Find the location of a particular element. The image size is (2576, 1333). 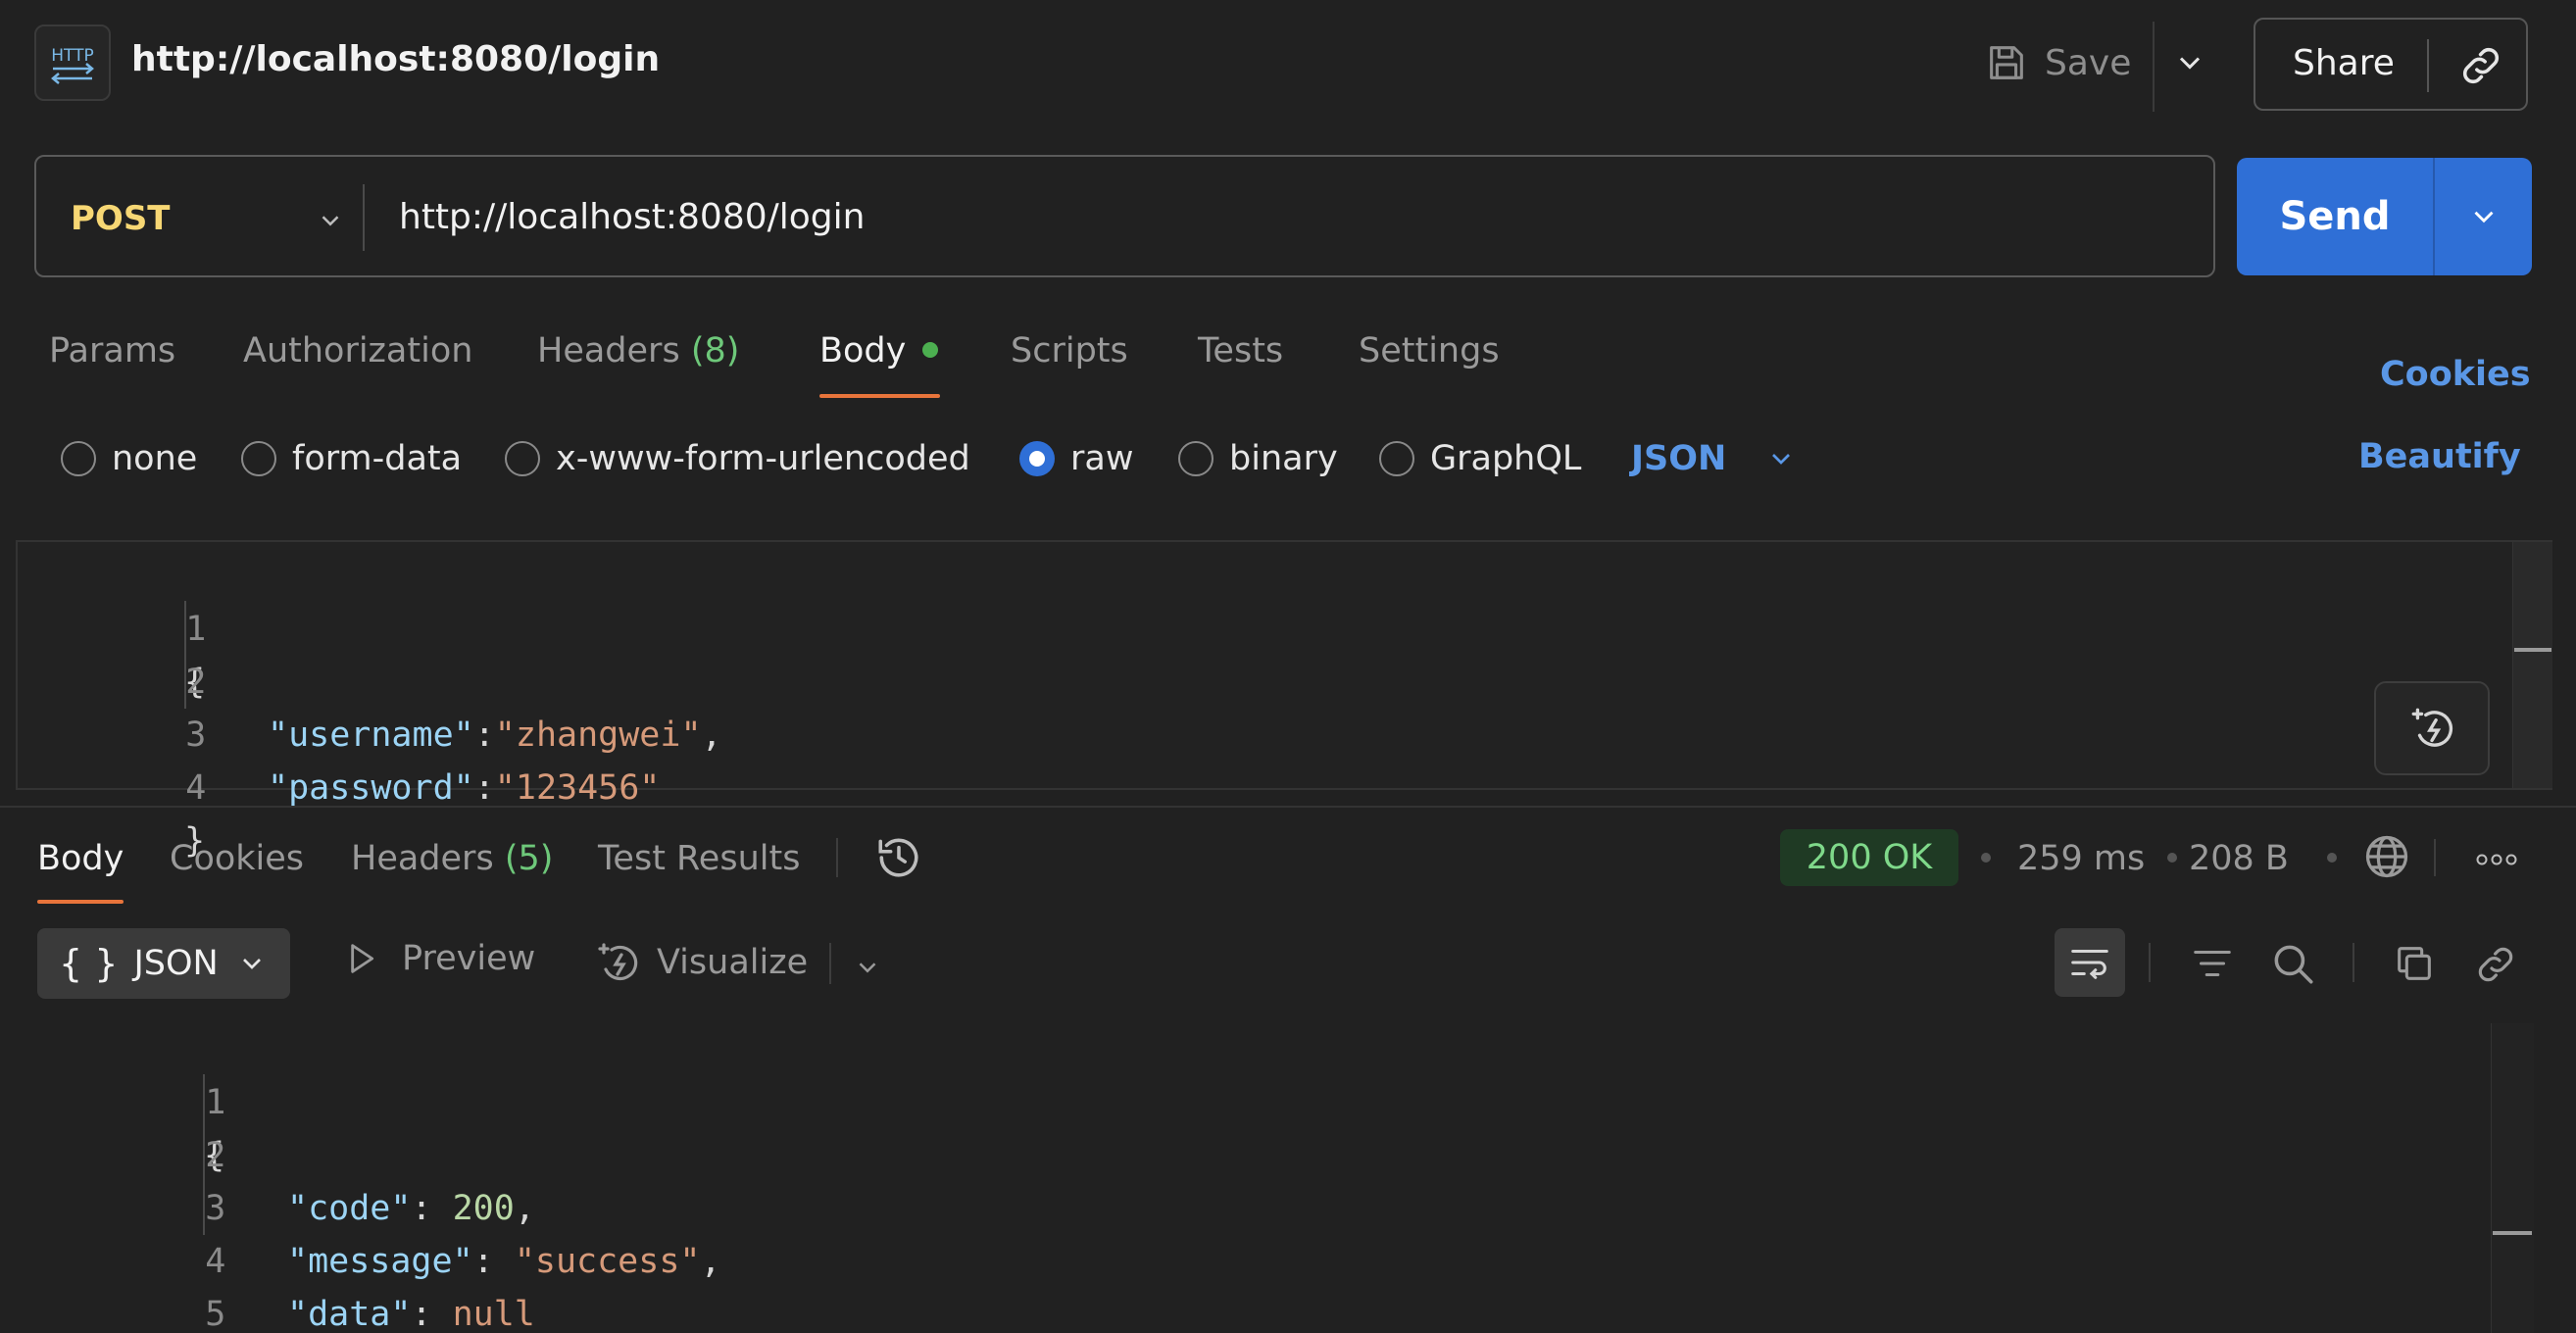

code-line: 4 } is located at coordinates (112, 785).